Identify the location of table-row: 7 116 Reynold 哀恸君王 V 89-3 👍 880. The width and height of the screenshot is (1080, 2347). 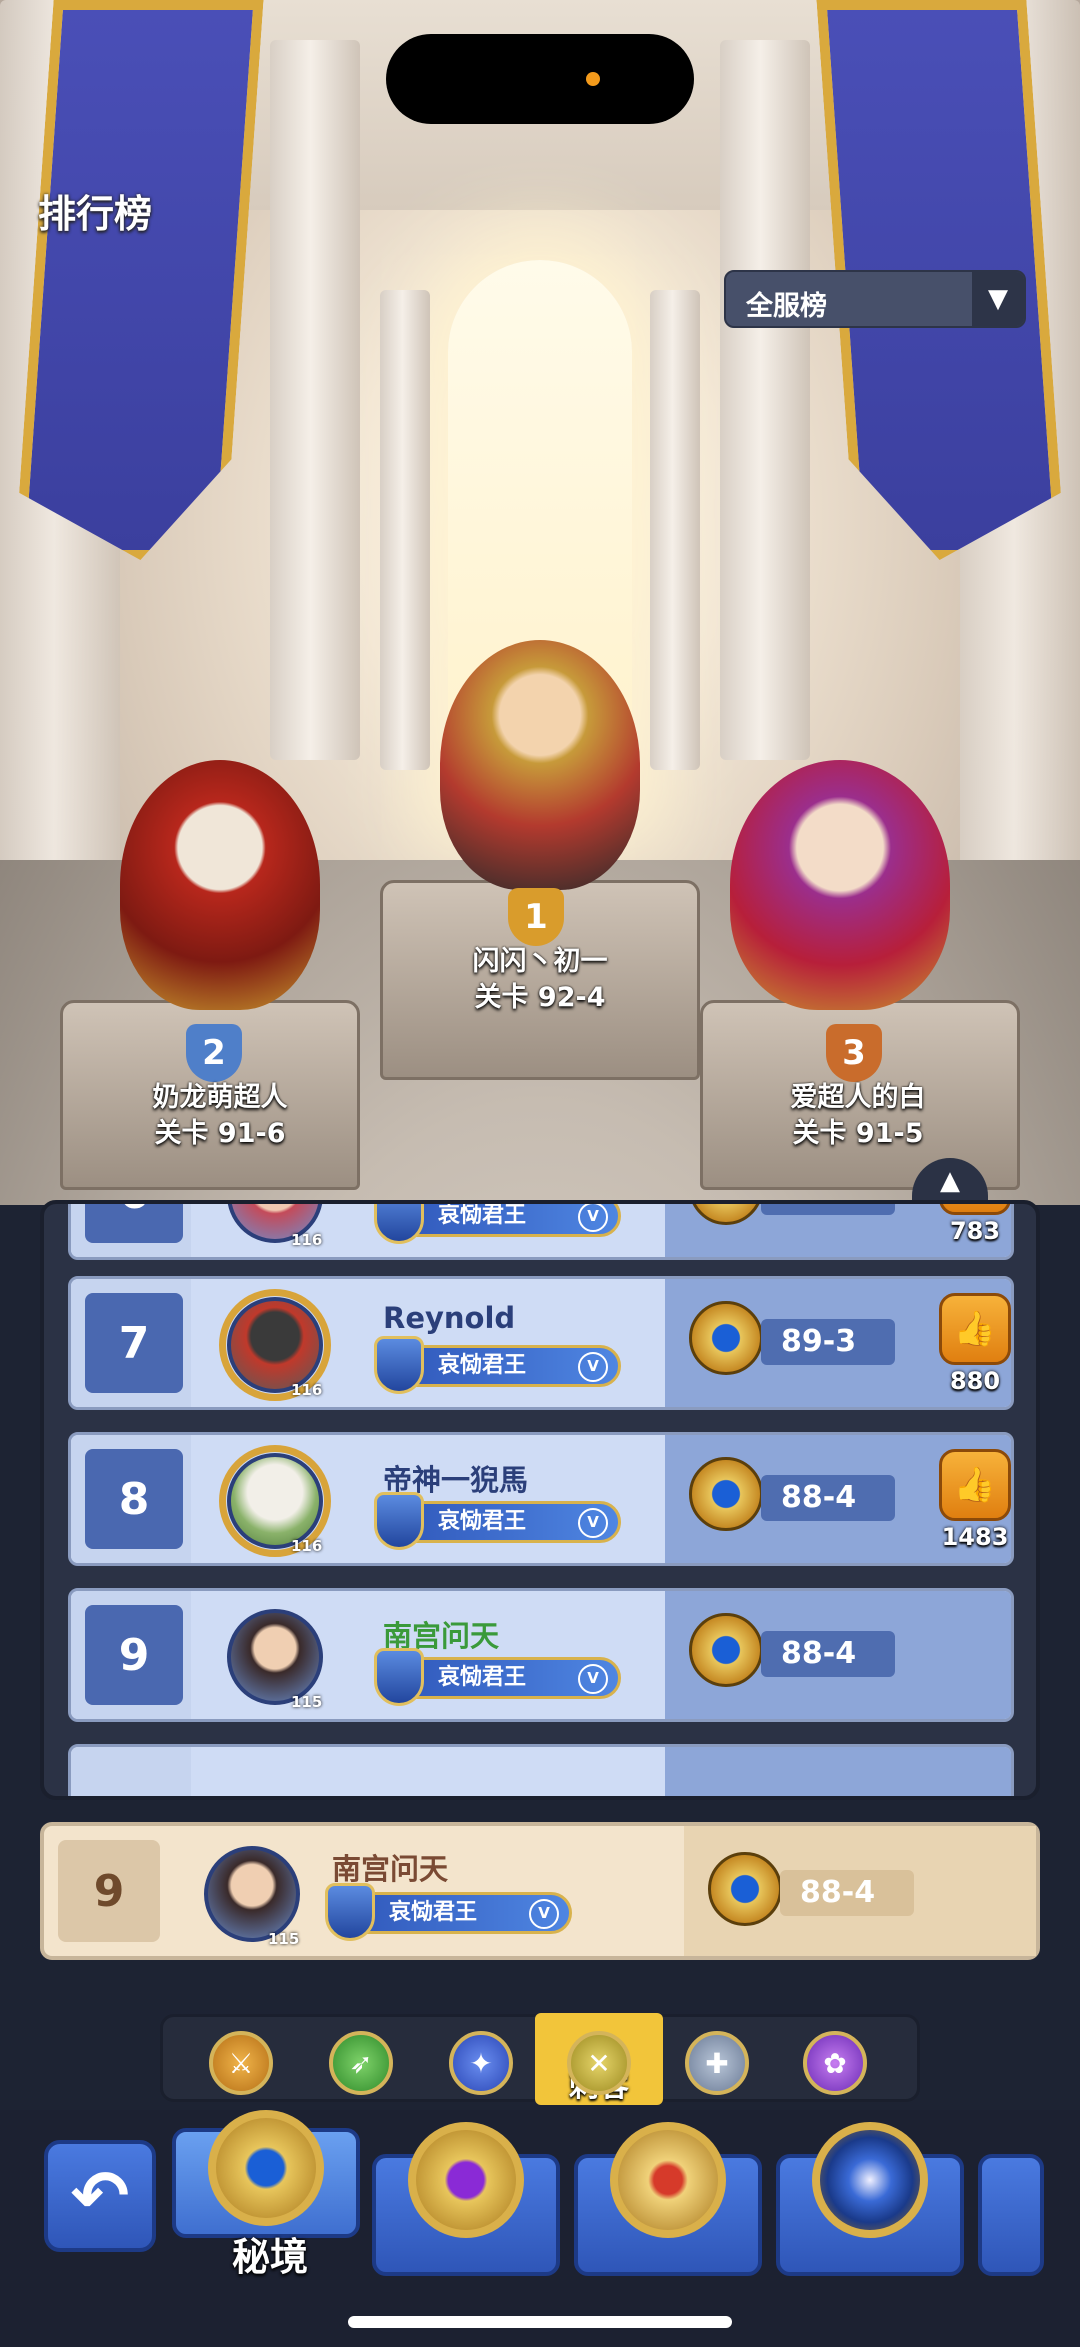
(541, 1343).